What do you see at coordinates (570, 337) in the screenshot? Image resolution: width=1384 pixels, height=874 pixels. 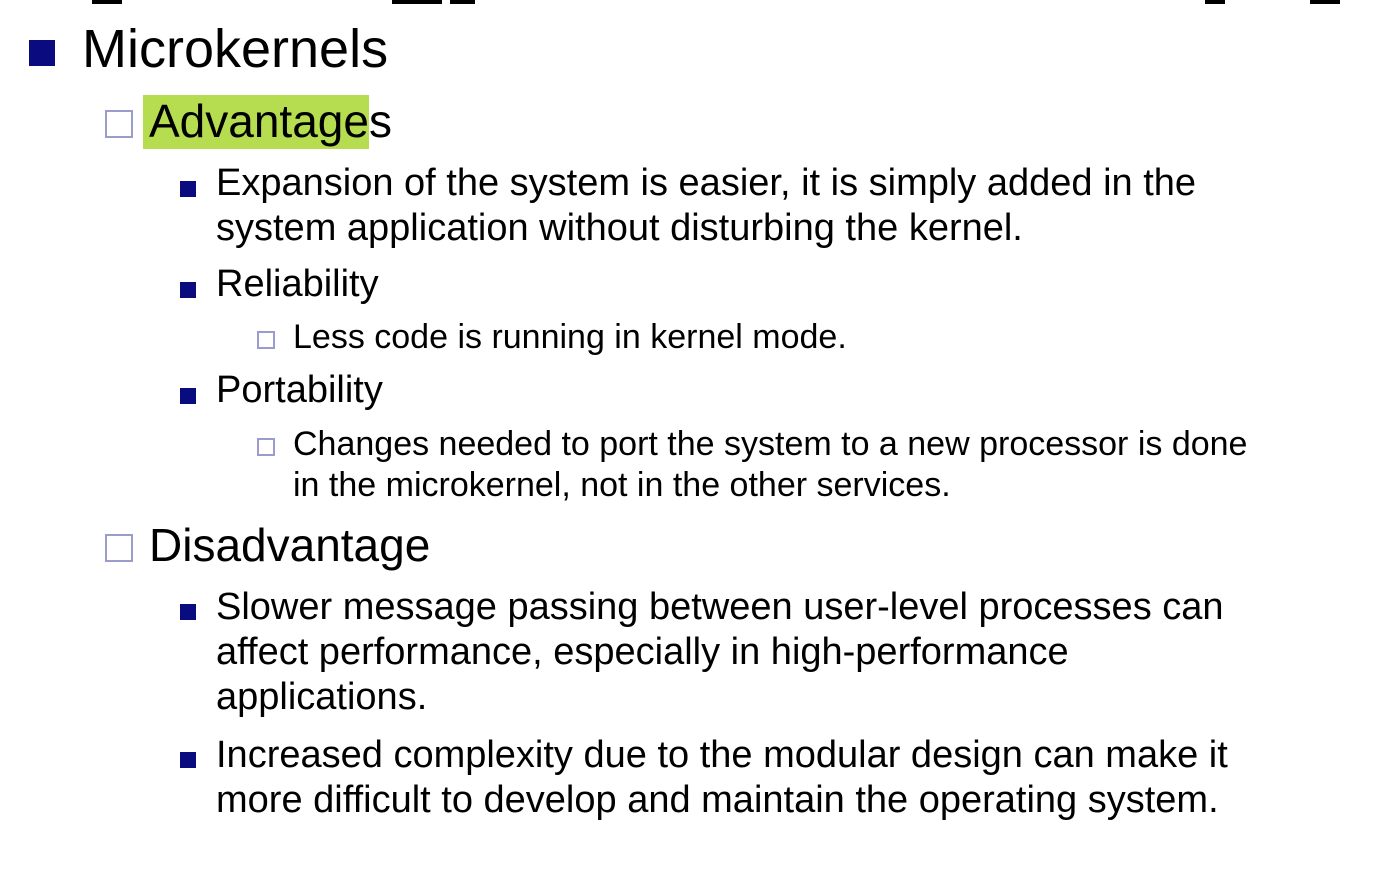 I see `reliability-detail: Less code is running in kernel mode.` at bounding box center [570, 337].